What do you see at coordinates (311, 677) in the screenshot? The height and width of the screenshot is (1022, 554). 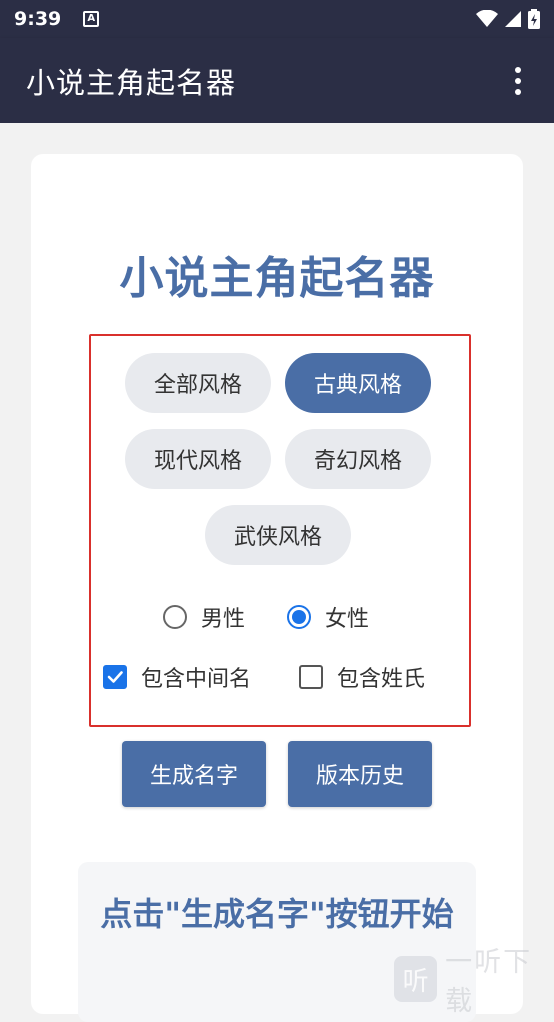 I see `surname-checkbox` at bounding box center [311, 677].